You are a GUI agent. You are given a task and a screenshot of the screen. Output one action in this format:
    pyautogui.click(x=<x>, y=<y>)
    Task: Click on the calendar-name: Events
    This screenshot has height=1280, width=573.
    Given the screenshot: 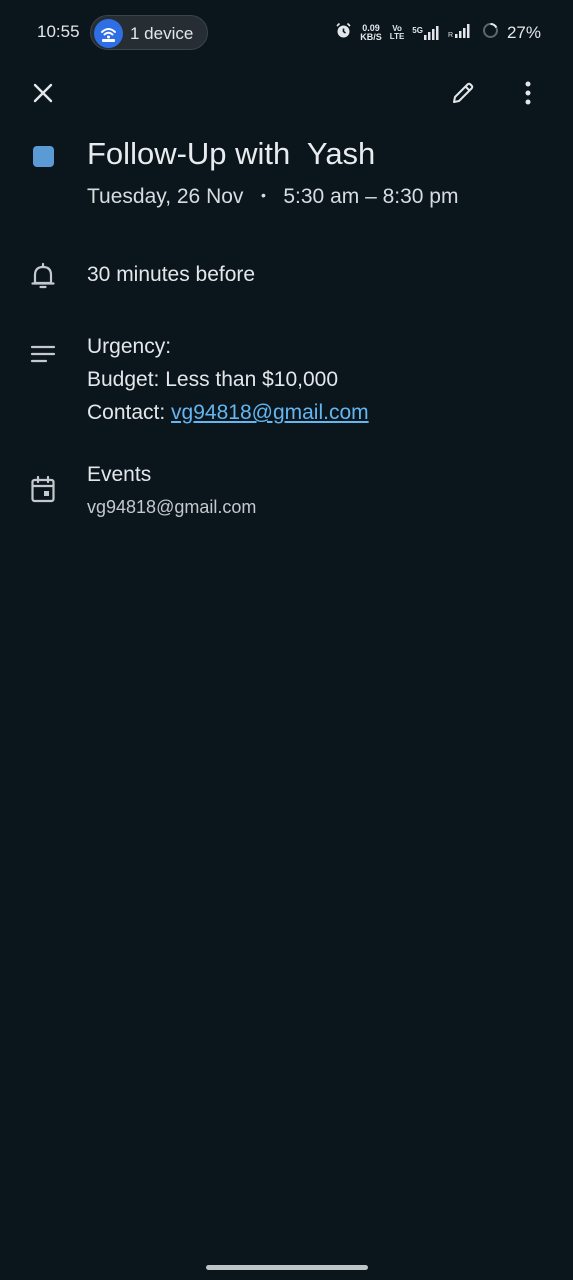 What is the action you would take?
    pyautogui.click(x=119, y=474)
    